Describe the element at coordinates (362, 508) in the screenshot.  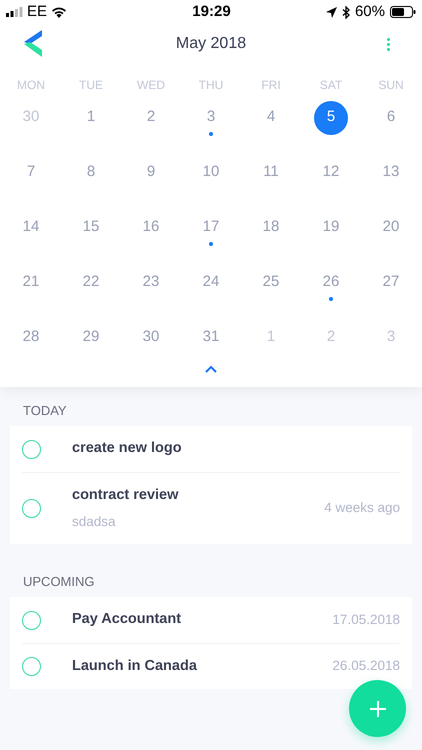
I see `task-date: 4 weeks ago` at that location.